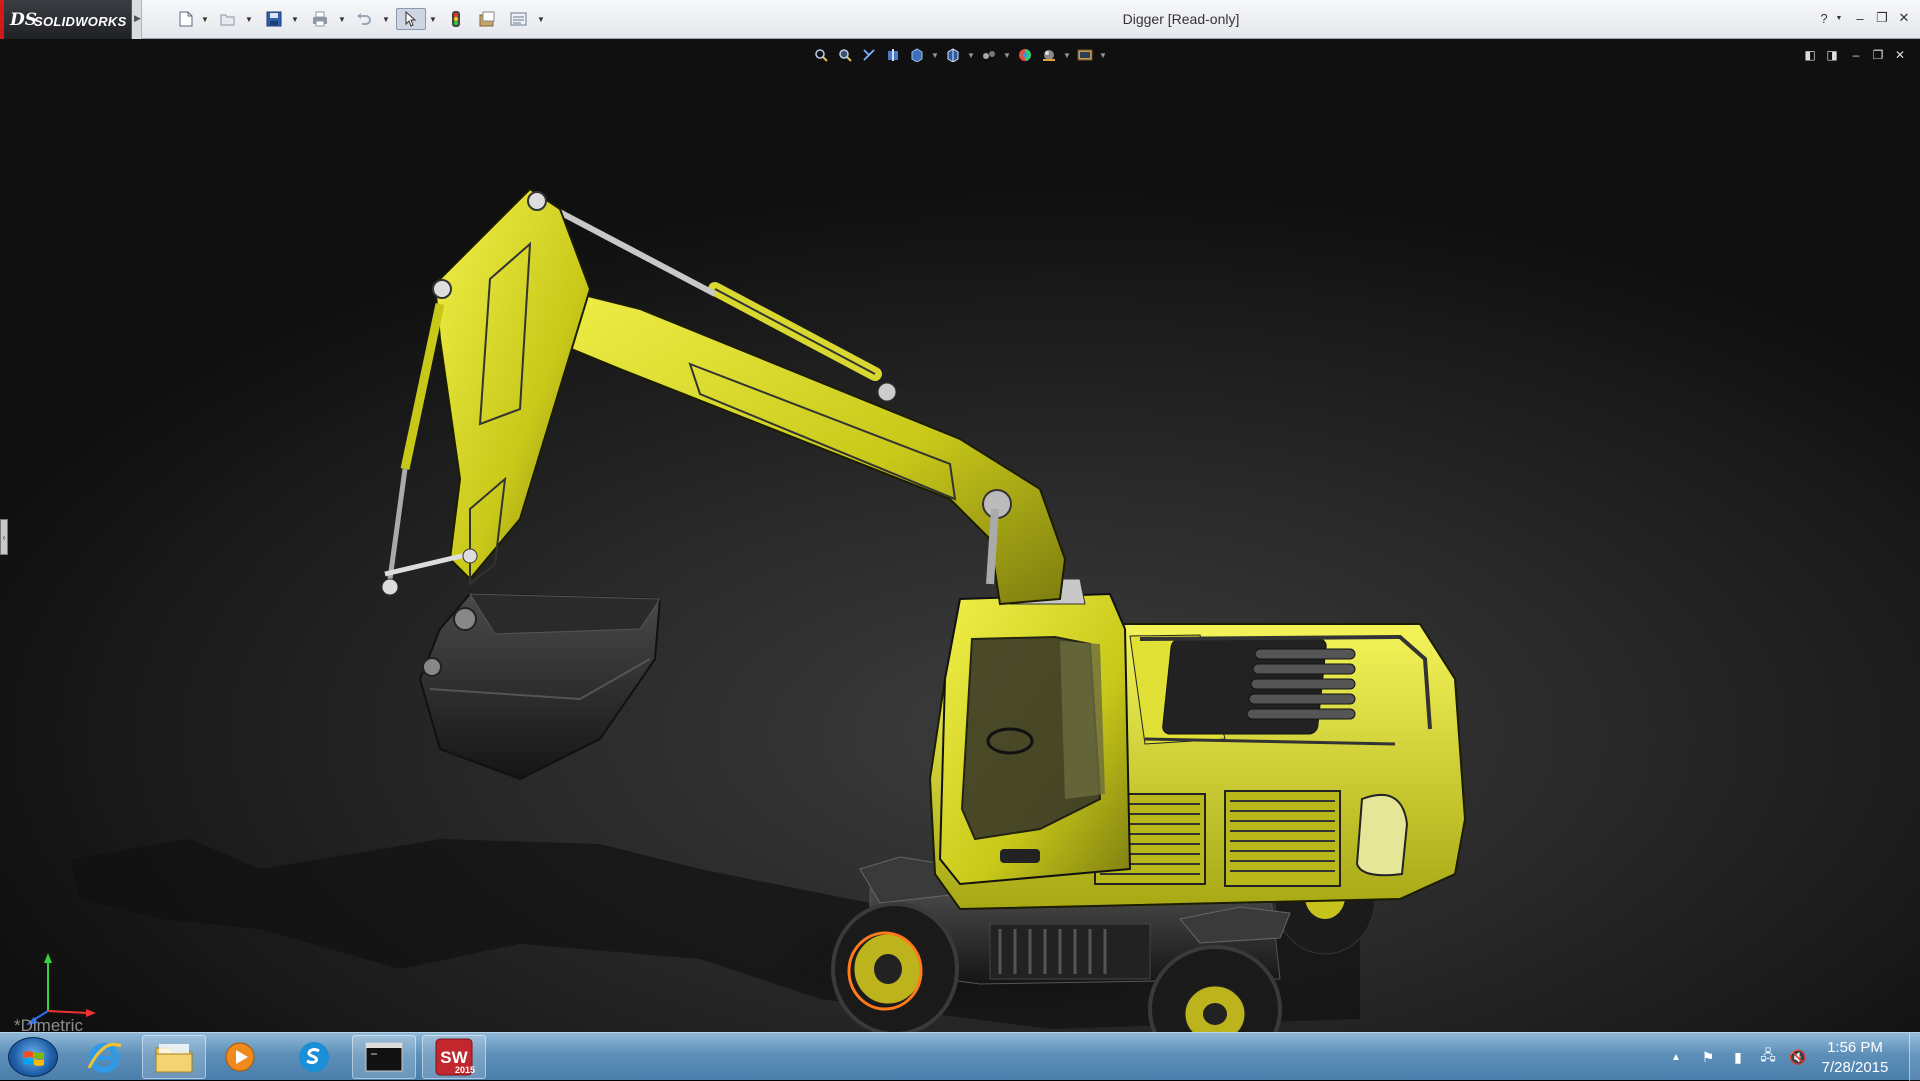 This screenshot has height=1081, width=1920. What do you see at coordinates (1035, 732) in the screenshot?
I see `operator-cab` at bounding box center [1035, 732].